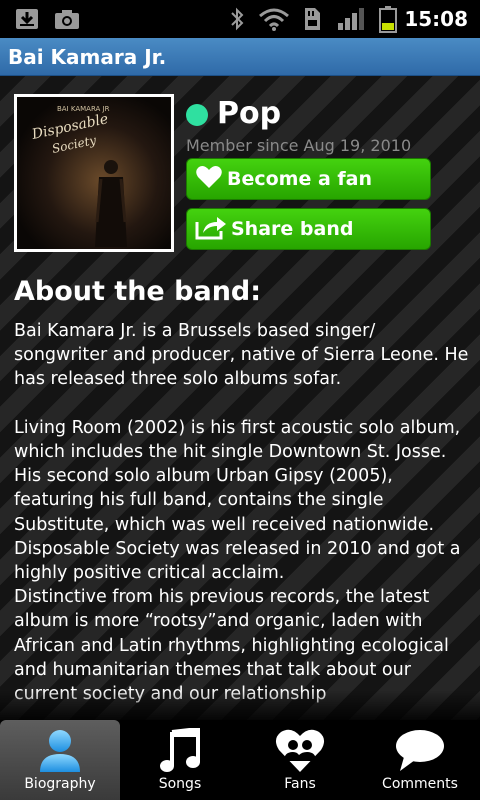 Image resolution: width=480 pixels, height=800 pixels. I want to click on become-fan-button: Become a fan, so click(308, 179).